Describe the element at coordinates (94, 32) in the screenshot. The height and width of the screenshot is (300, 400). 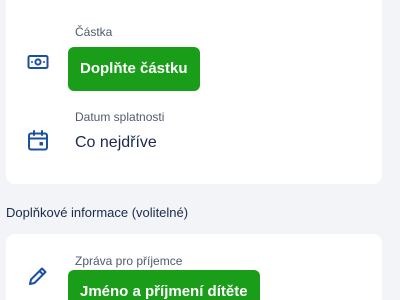
I see `amount-label: Částka` at that location.